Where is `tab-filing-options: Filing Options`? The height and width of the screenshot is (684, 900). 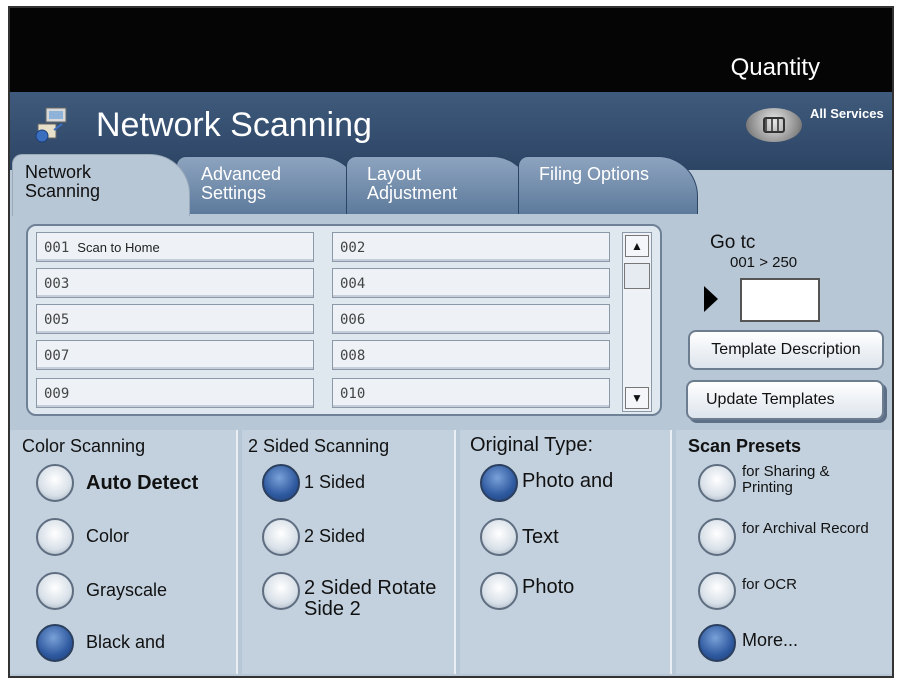 tab-filing-options: Filing Options is located at coordinates (608, 185).